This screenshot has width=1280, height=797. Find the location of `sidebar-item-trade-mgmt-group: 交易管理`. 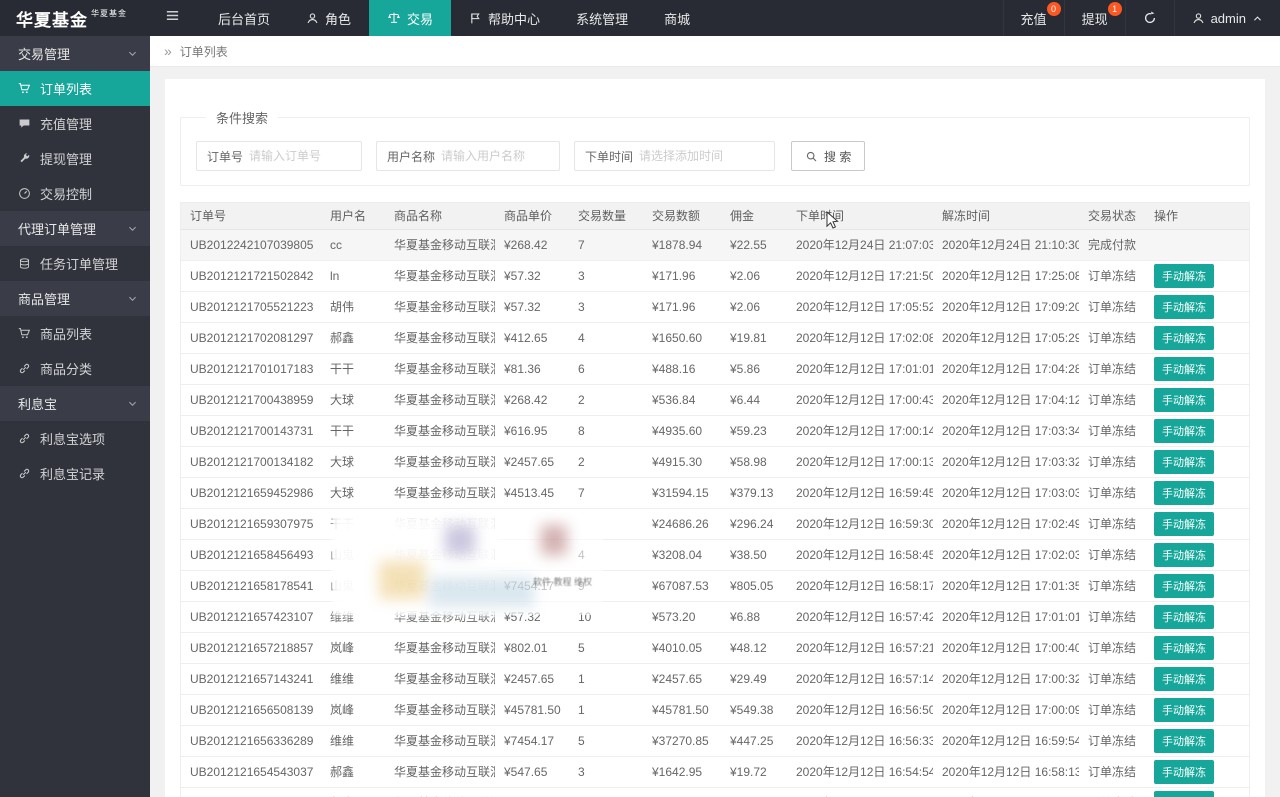

sidebar-item-trade-mgmt-group: 交易管理 is located at coordinates (75, 53).